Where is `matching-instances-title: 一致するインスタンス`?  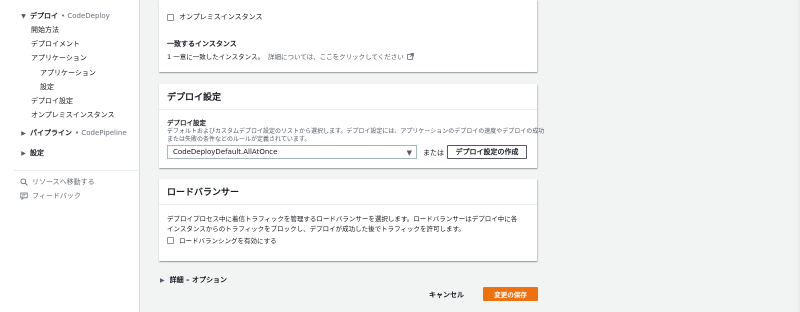
matching-instances-title: 一致するインスタンス is located at coordinates (202, 44).